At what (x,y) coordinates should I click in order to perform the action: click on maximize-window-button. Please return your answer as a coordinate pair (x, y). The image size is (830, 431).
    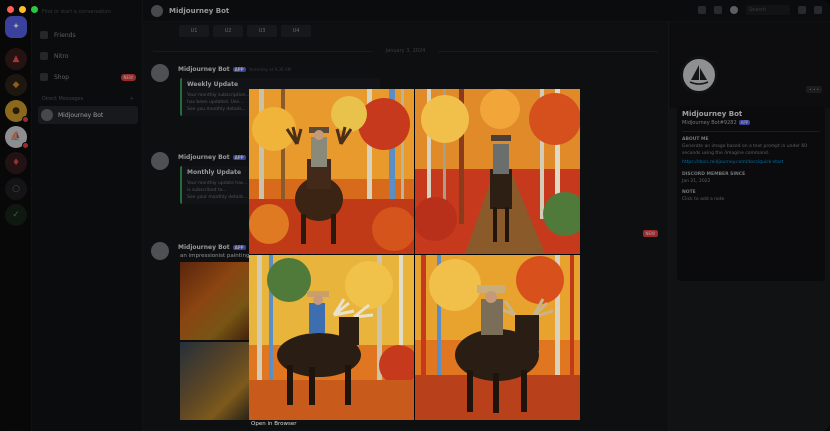
    Looking at the image, I should click on (34, 9).